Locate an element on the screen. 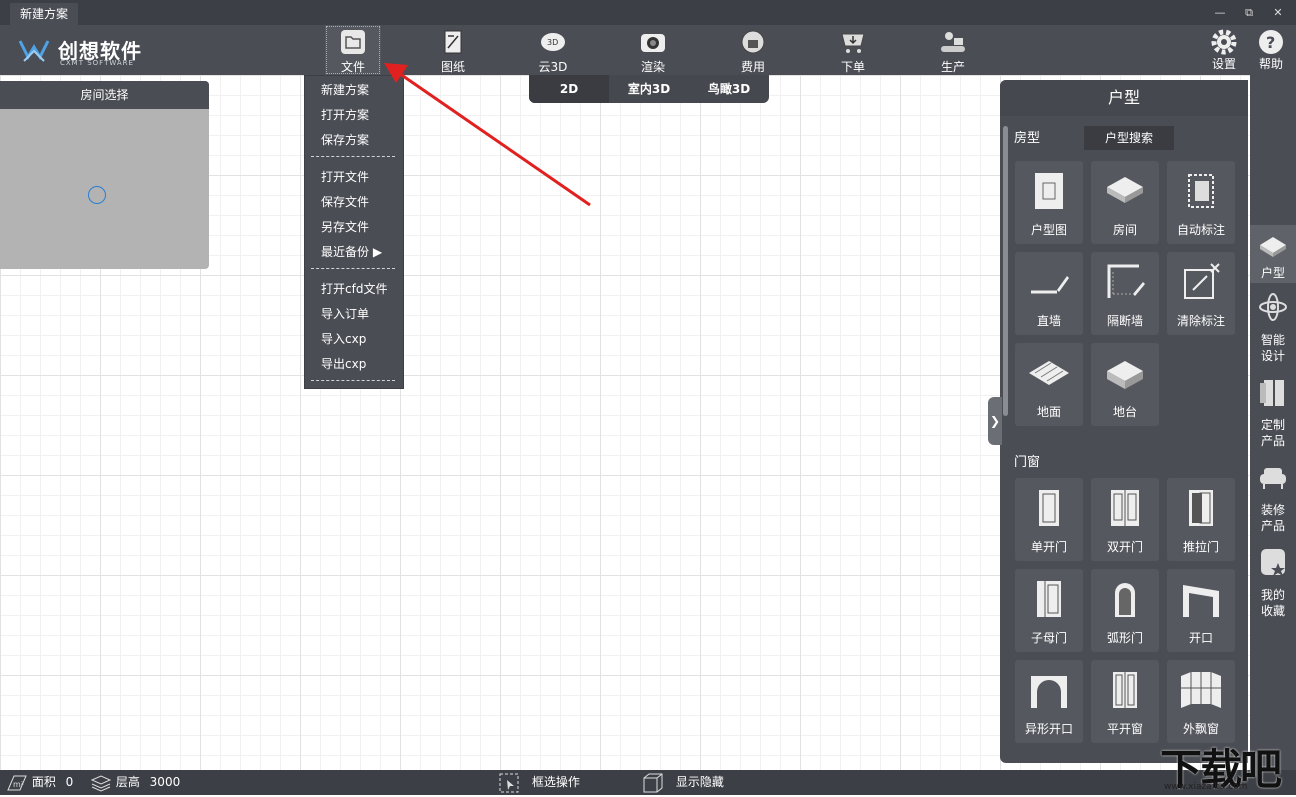 The height and width of the screenshot is (797, 1296). logo-subtitle: CXMT SOFTWARE is located at coordinates (97, 63).